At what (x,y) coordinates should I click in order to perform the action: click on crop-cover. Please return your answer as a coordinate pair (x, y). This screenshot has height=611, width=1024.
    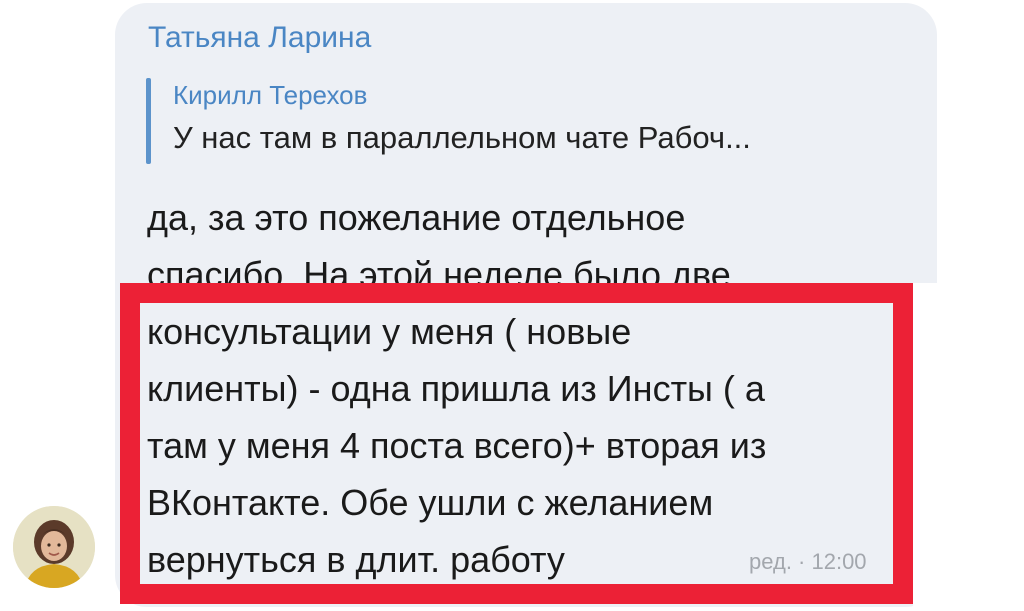
    Looking at the image, I should click on (968, 447).